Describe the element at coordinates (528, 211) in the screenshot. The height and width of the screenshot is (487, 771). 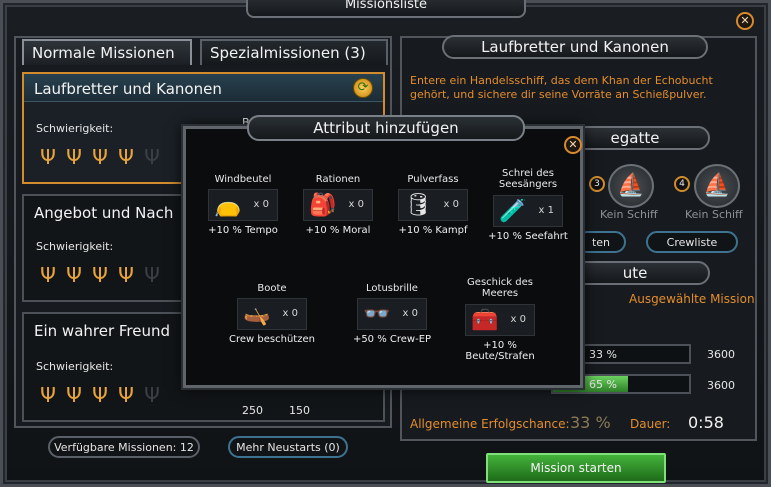
I see `attribute-slot: 🧪 x 1` at that location.